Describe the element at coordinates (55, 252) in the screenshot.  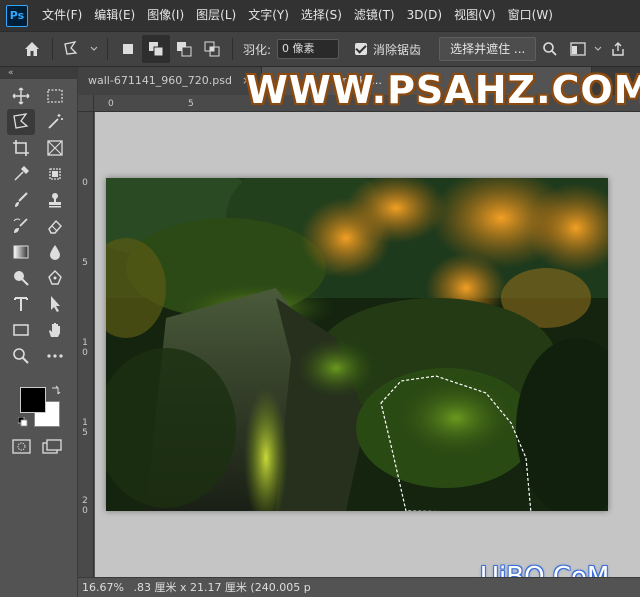
I see `blur-tool-icon` at that location.